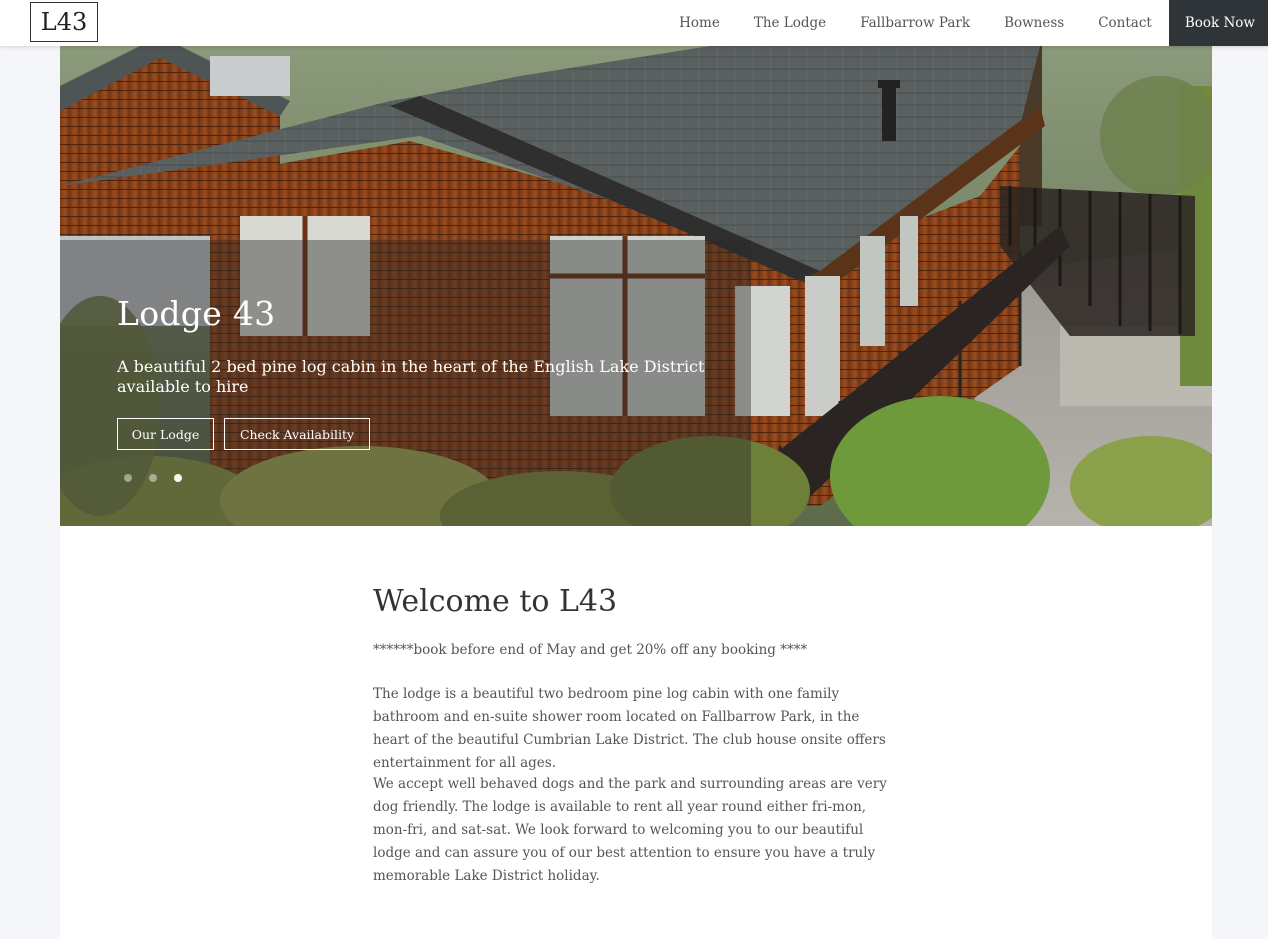 This screenshot has height=939, width=1268. I want to click on our-lodge-button: Our Lodge, so click(165, 434).